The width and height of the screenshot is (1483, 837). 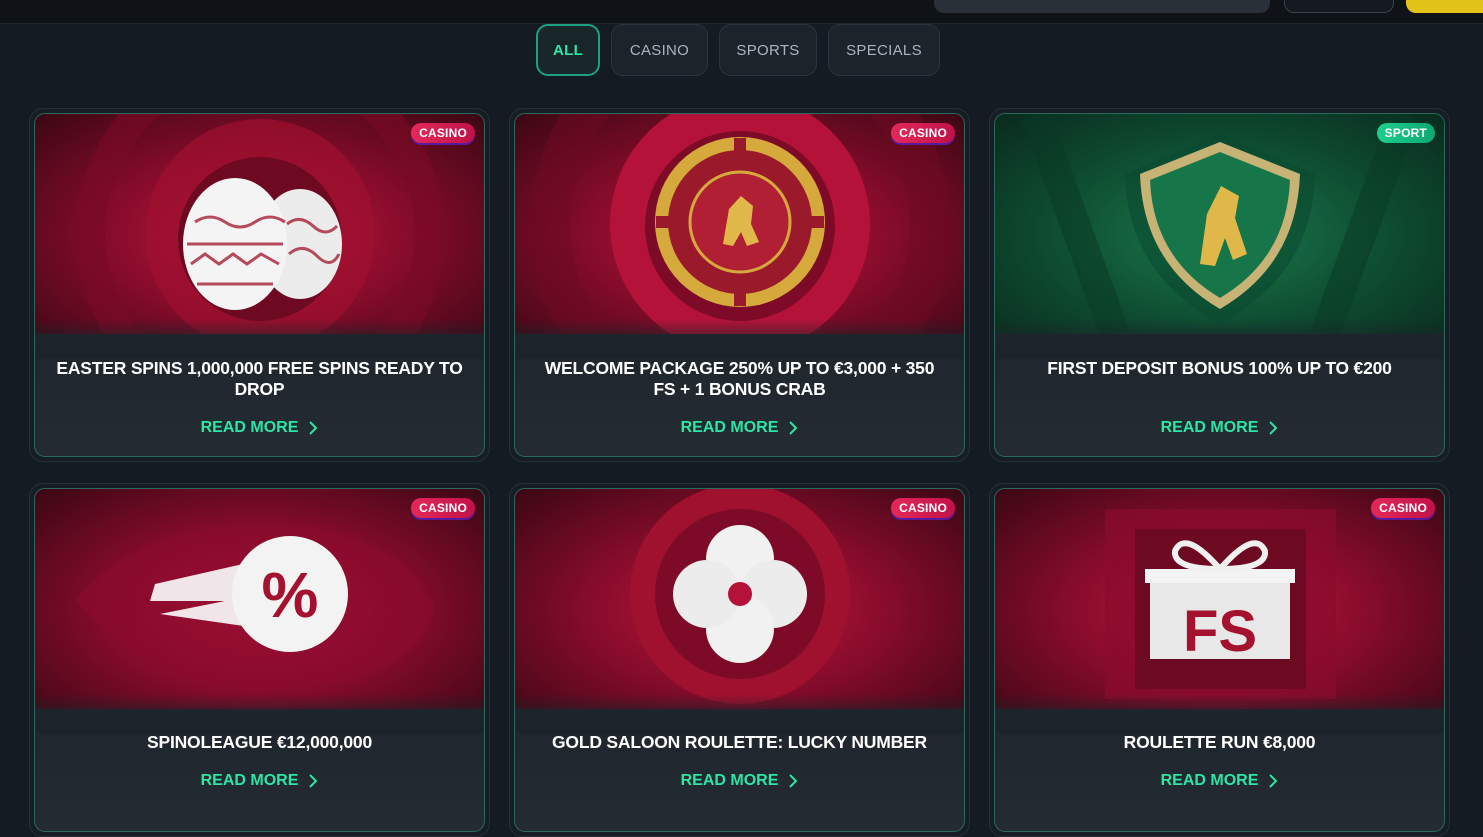 I want to click on search-bar, so click(x=1102, y=6).